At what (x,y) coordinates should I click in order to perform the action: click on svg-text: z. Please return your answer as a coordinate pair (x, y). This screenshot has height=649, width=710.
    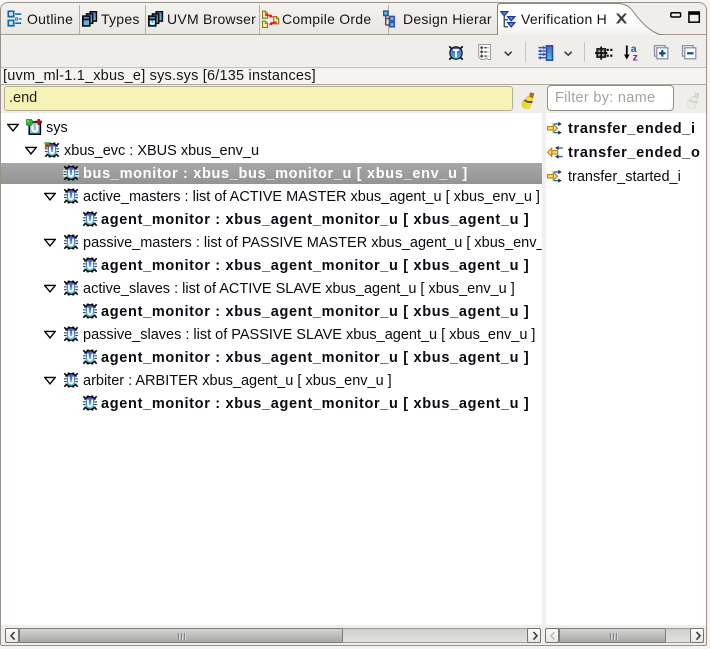
    Looking at the image, I should click on (635, 57).